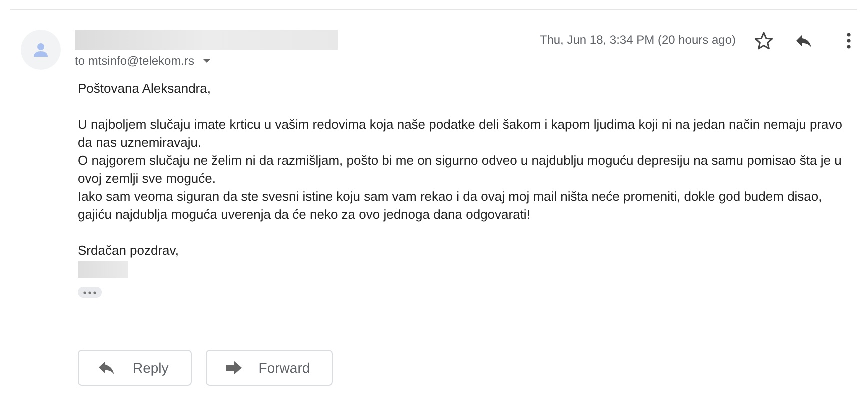 Image resolution: width=867 pixels, height=401 pixels. What do you see at coordinates (103, 269) in the screenshot?
I see `redacted-signature` at bounding box center [103, 269].